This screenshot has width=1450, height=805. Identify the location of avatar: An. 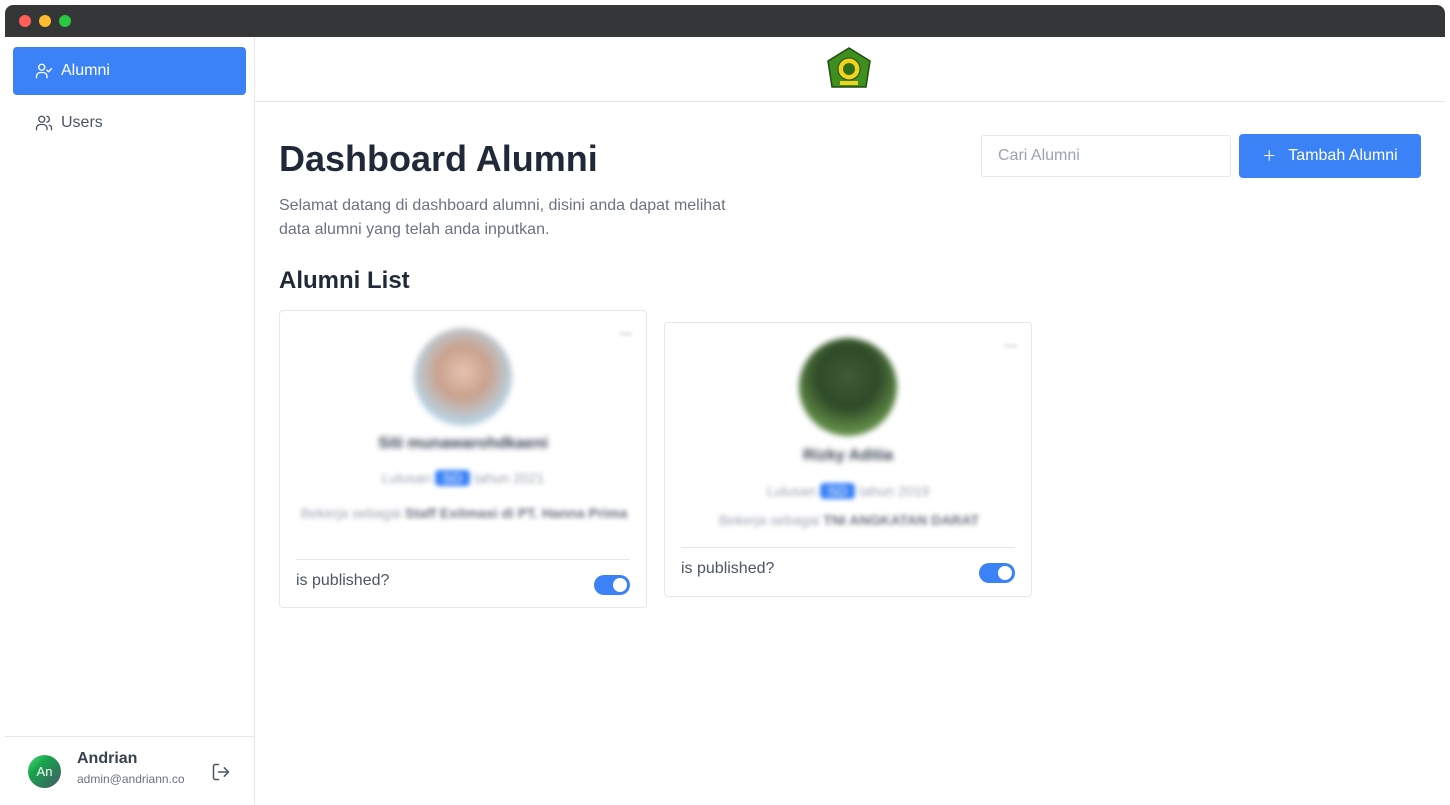
(44, 771).